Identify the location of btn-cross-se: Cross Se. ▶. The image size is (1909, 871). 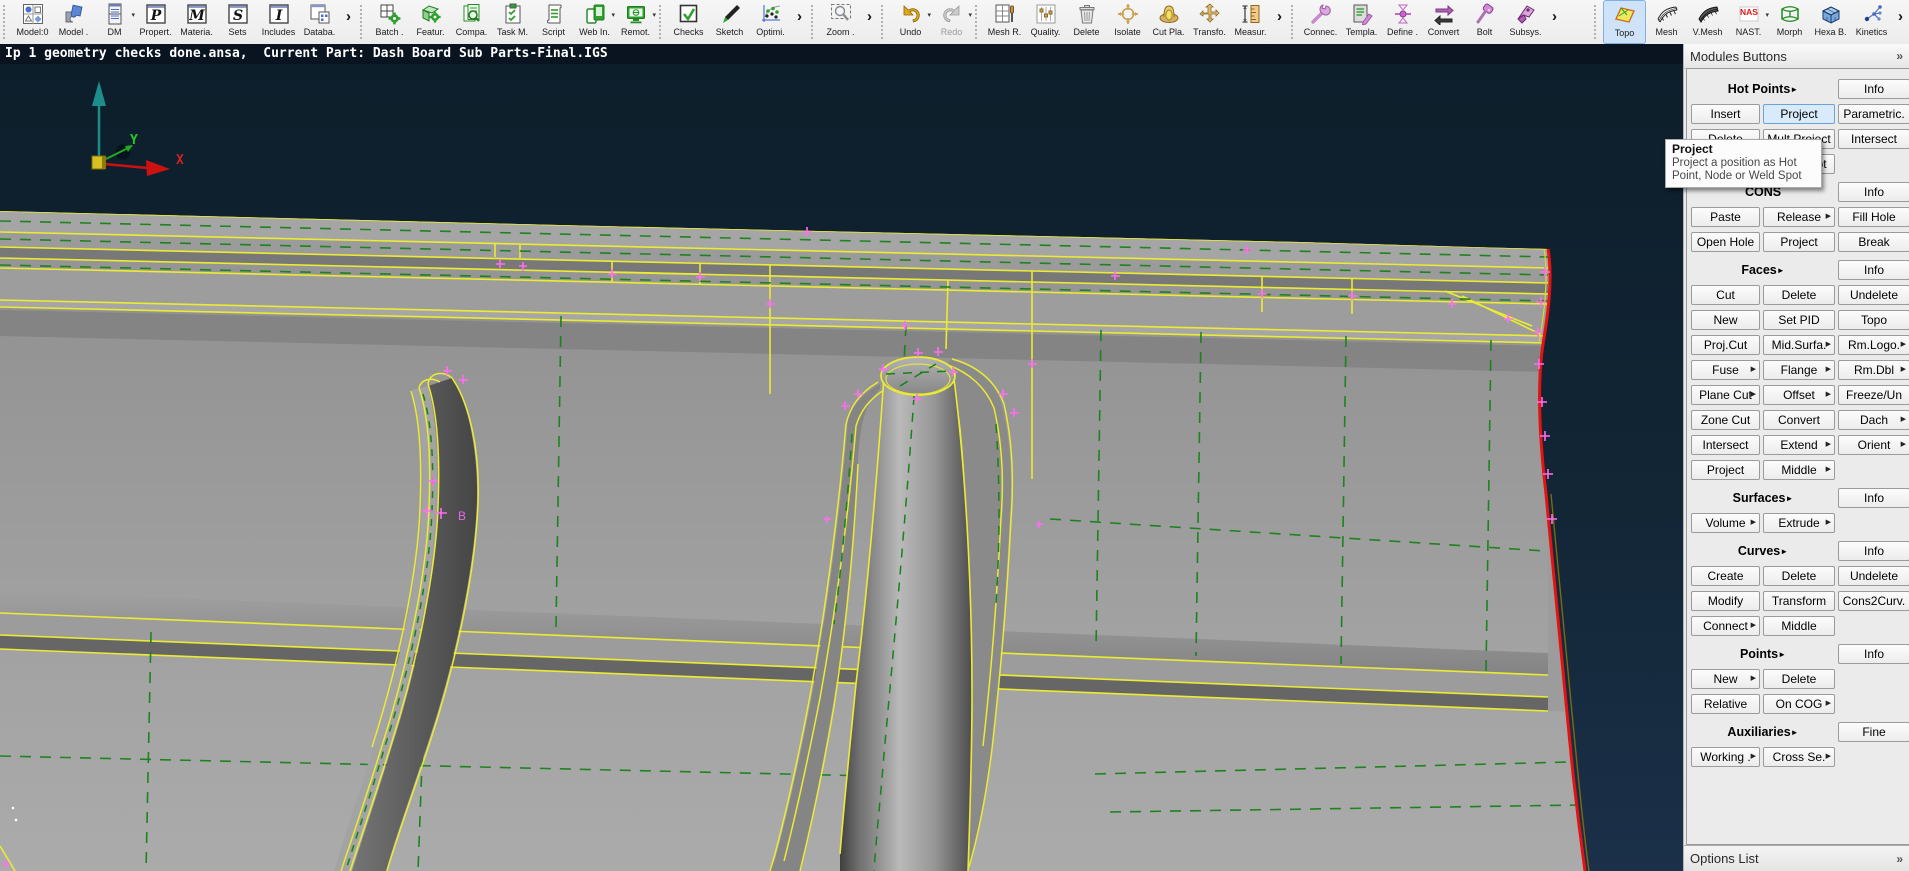
(1799, 757).